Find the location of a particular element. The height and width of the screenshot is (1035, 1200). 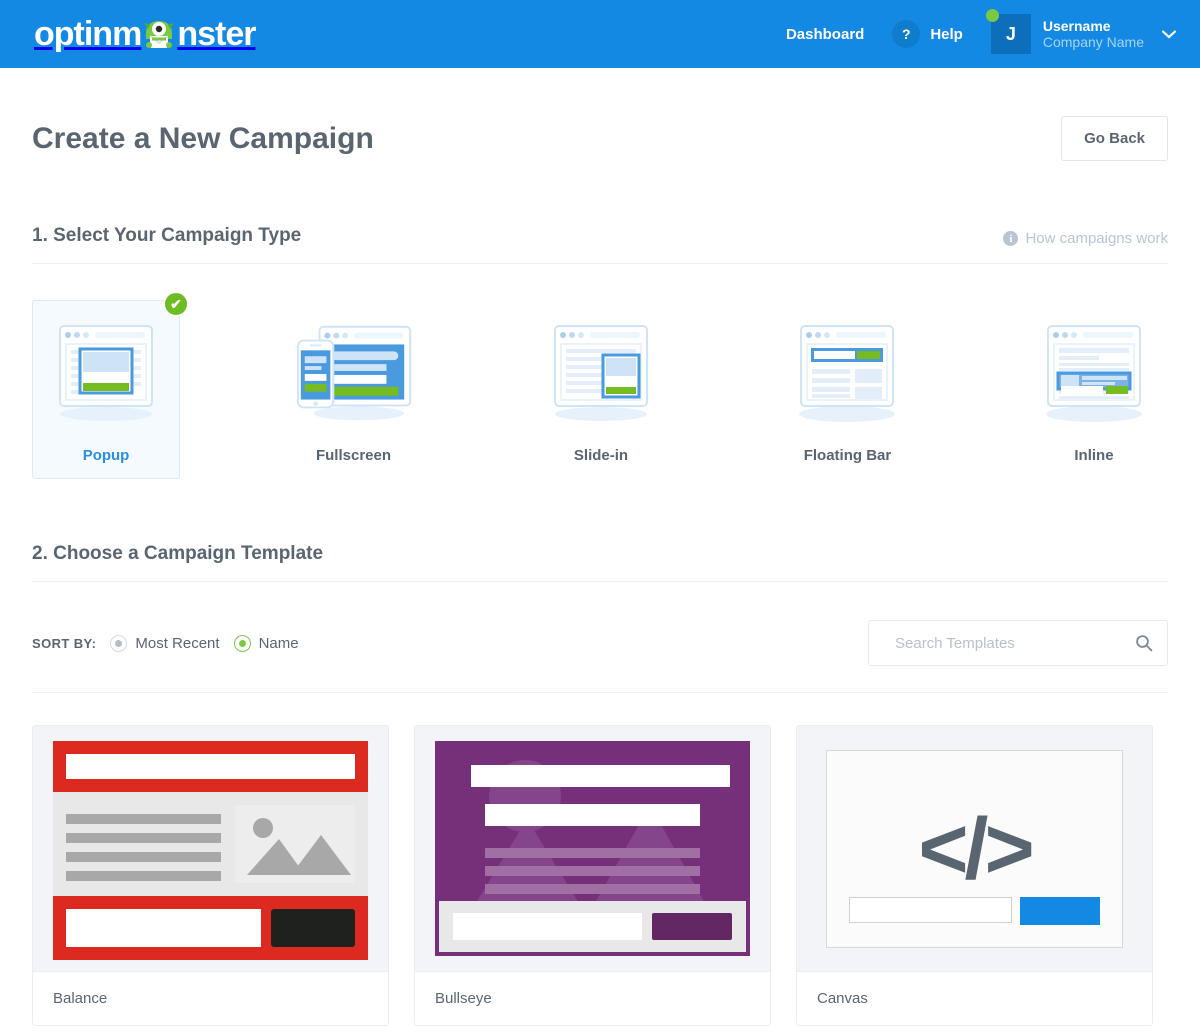

campaign-type-slidein: Slide-in is located at coordinates (601, 389).